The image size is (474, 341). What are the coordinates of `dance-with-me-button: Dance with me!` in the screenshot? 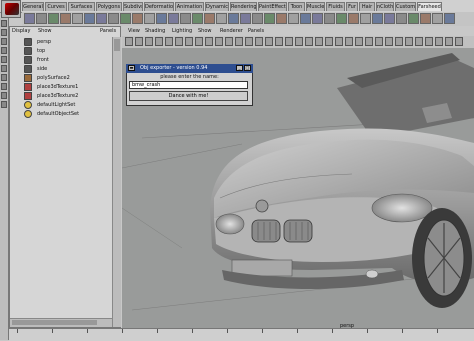 It's located at (188, 96).